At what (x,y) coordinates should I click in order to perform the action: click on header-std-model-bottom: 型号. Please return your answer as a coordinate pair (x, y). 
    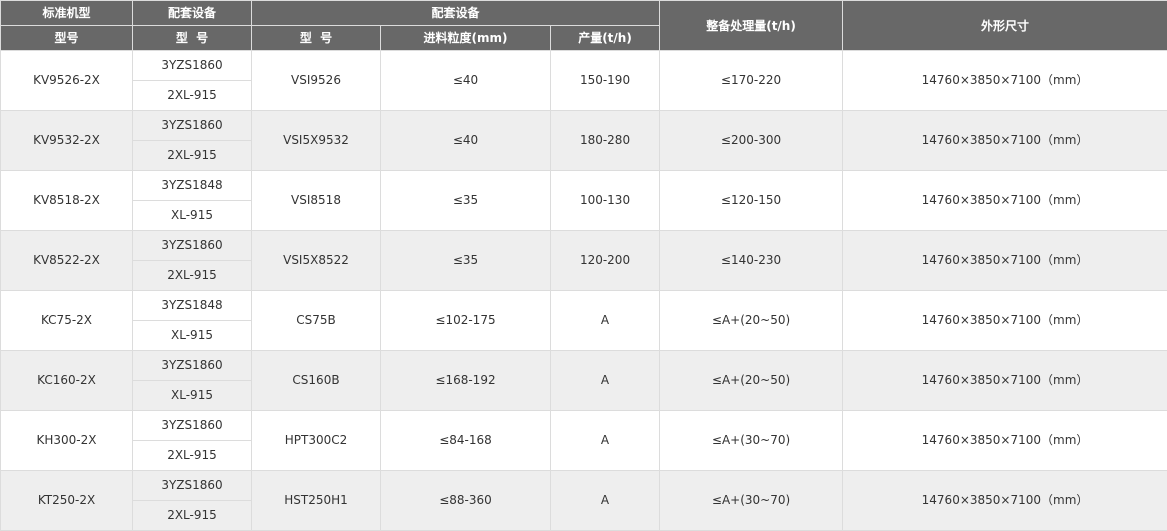
    Looking at the image, I should click on (66, 38).